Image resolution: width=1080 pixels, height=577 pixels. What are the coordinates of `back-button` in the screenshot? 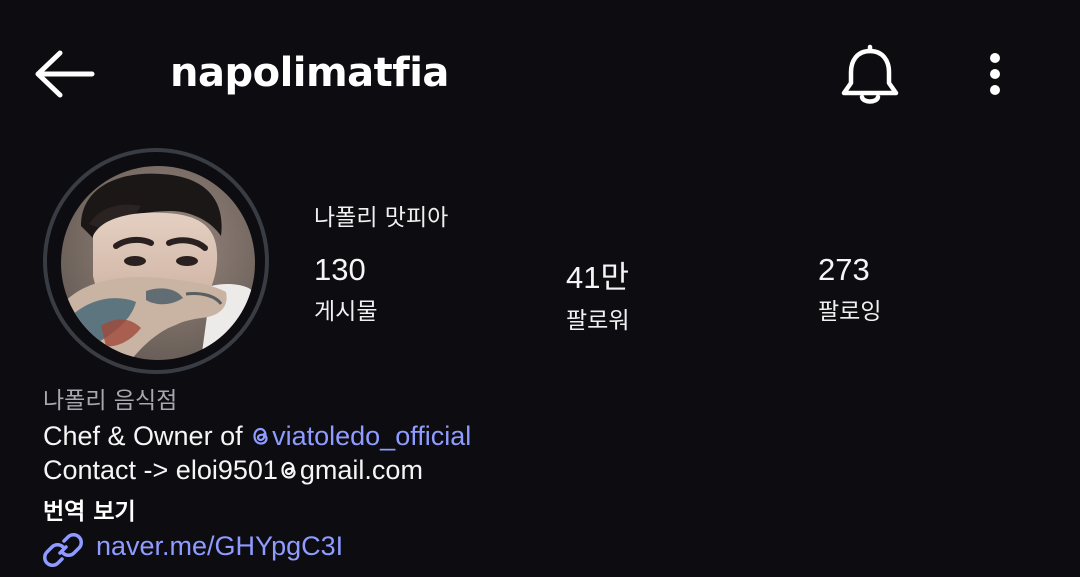 It's located at (65, 74).